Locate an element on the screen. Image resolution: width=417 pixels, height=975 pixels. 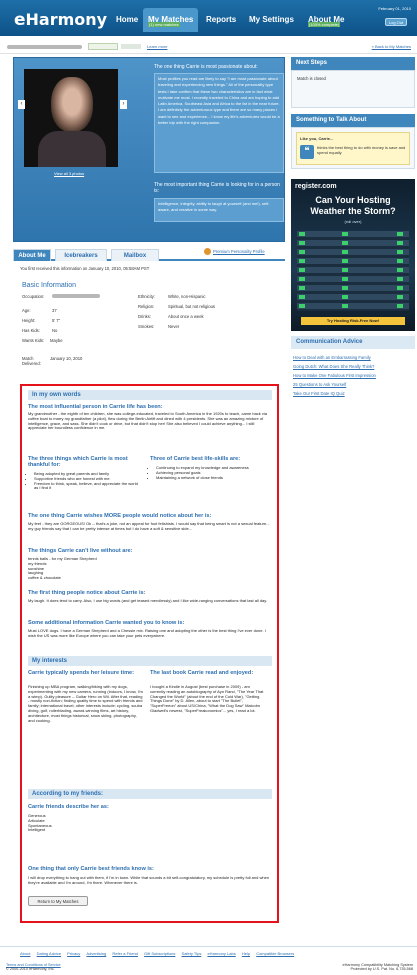
profile-photo is located at coordinates (71, 118).